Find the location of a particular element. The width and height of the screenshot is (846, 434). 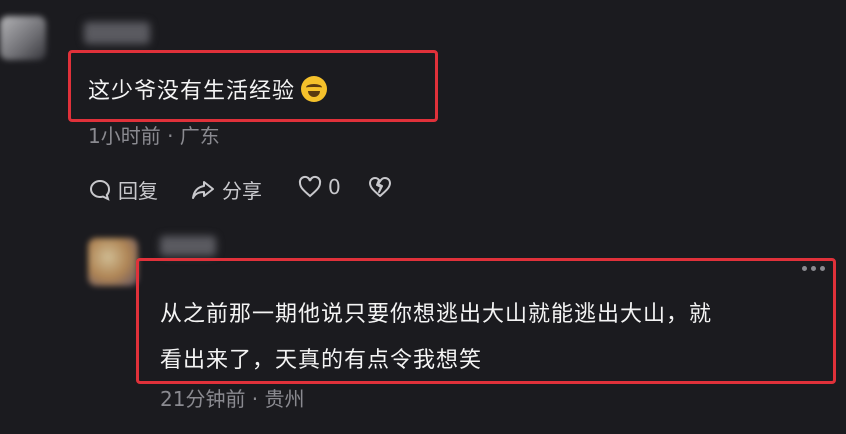

like-count: 0 is located at coordinates (334, 187).